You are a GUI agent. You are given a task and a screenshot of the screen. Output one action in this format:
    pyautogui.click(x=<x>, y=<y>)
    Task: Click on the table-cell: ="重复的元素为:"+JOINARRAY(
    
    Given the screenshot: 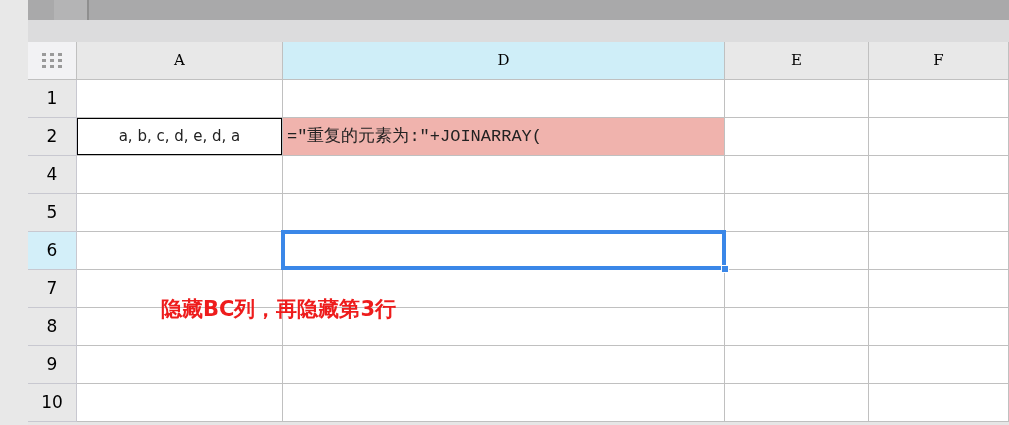 What is the action you would take?
    pyautogui.click(x=504, y=137)
    